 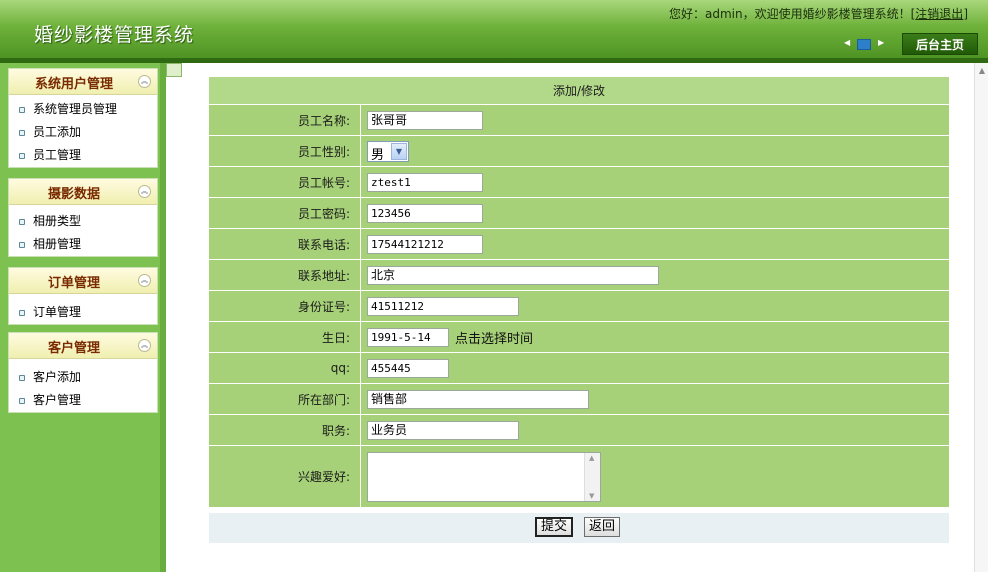 I want to click on account-label: 员工帐号:, so click(x=285, y=182).